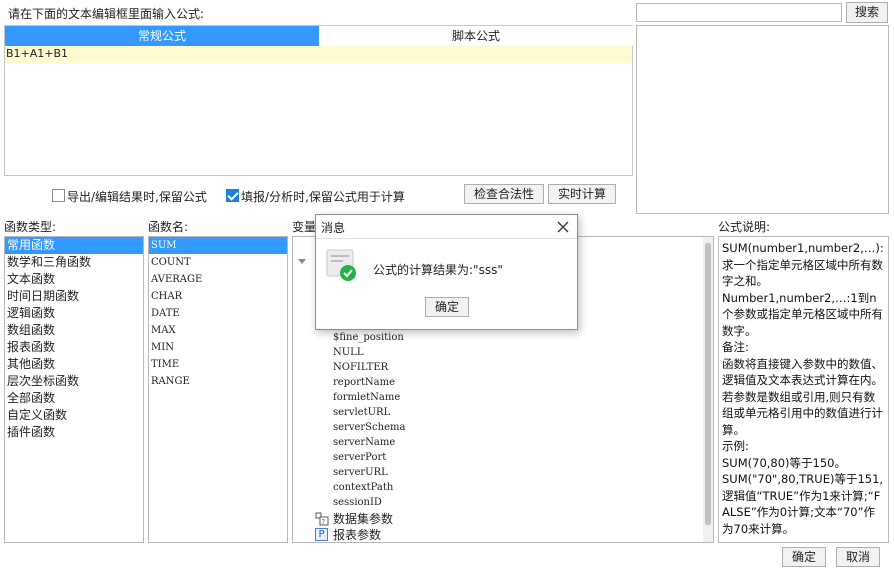  Describe the element at coordinates (563, 227) in the screenshot. I see `close-icon` at that location.